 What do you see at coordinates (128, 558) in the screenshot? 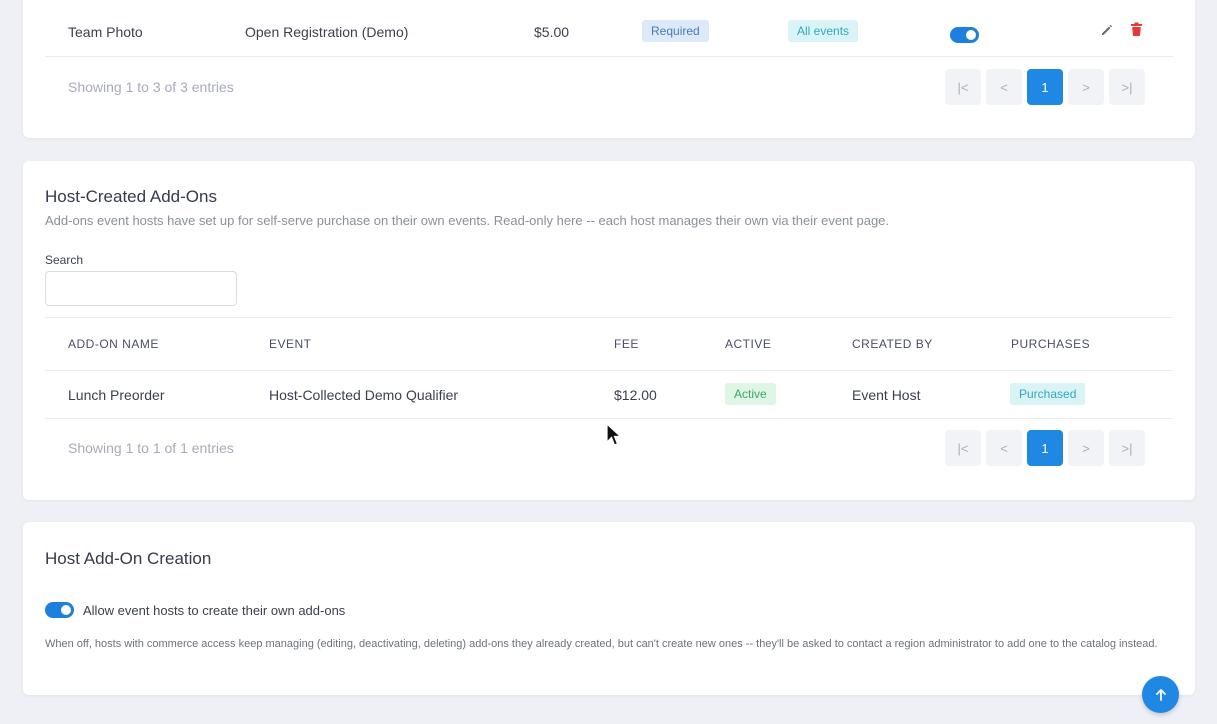
I see `section-title: Host Add-On Creation` at bounding box center [128, 558].